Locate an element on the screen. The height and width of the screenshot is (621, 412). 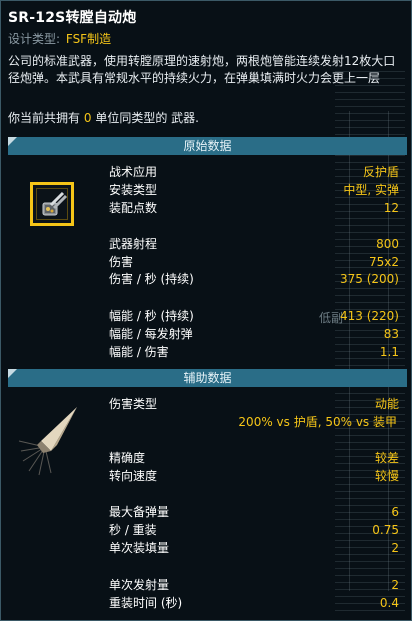
owned-count: 0 is located at coordinates (87, 118).